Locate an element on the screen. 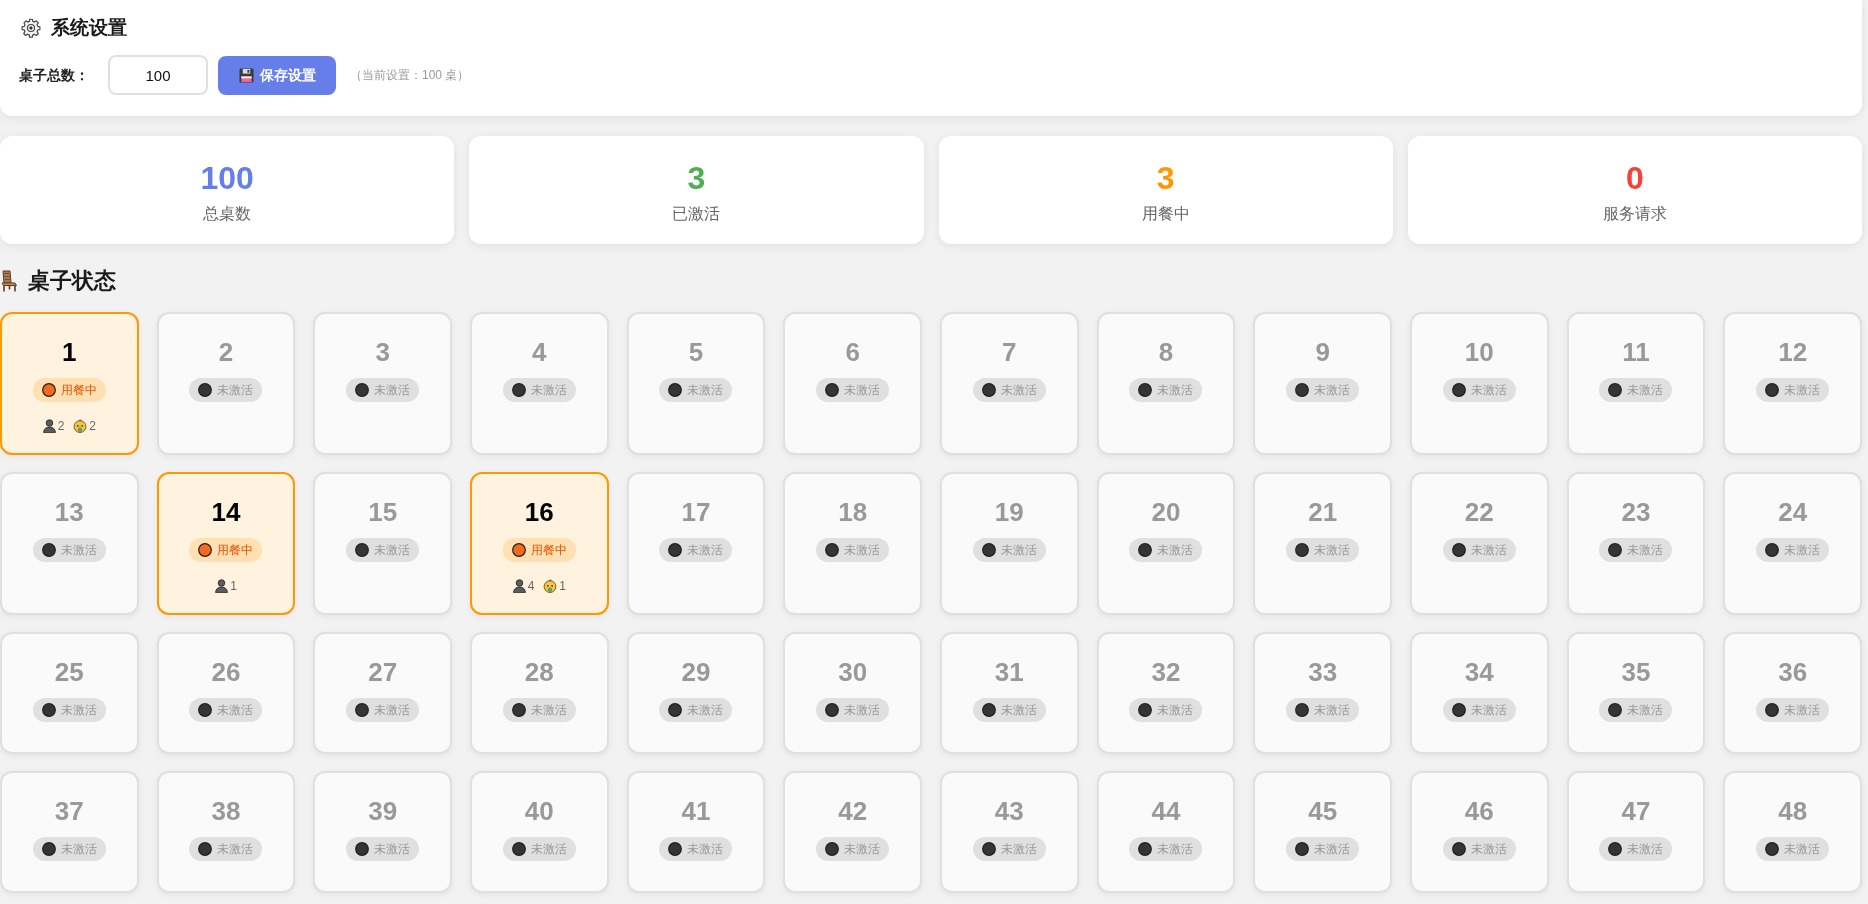  table-card: 39 未激活 is located at coordinates (382, 832).